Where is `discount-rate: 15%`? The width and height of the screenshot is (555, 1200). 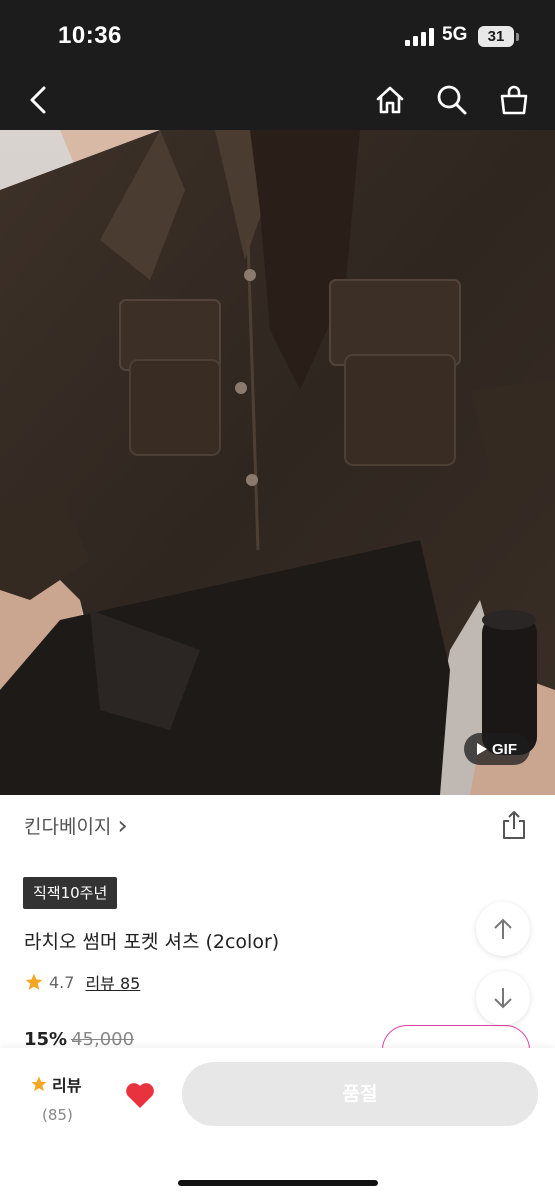 discount-rate: 15% is located at coordinates (46, 1039).